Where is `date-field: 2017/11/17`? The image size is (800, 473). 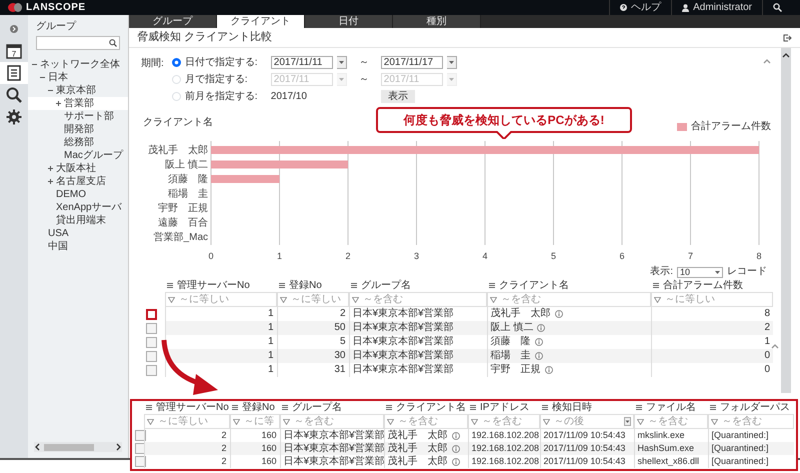 date-field: 2017/11/17 is located at coordinates (411, 62).